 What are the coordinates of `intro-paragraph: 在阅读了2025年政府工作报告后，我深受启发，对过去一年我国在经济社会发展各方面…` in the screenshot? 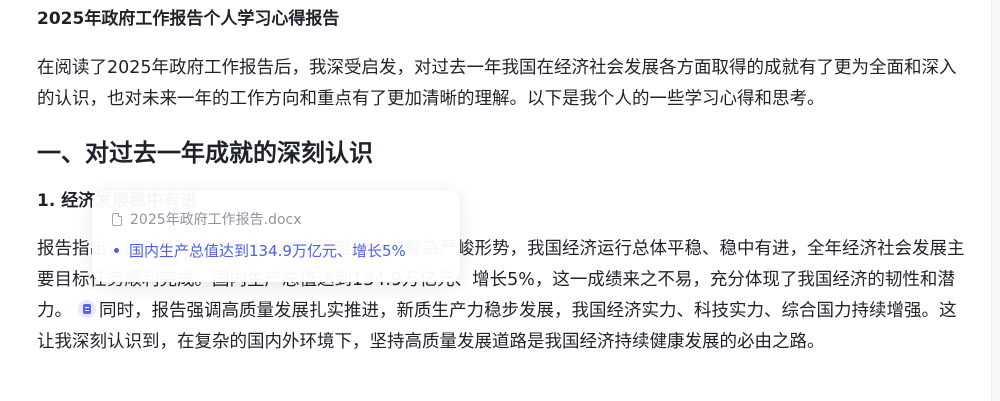 It's located at (497, 83).